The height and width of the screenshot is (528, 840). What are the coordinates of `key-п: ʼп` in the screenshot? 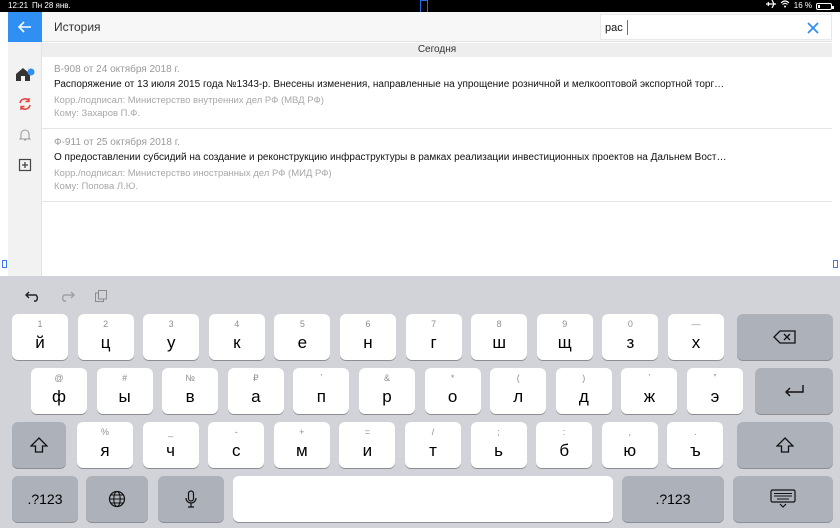 It's located at (321, 391).